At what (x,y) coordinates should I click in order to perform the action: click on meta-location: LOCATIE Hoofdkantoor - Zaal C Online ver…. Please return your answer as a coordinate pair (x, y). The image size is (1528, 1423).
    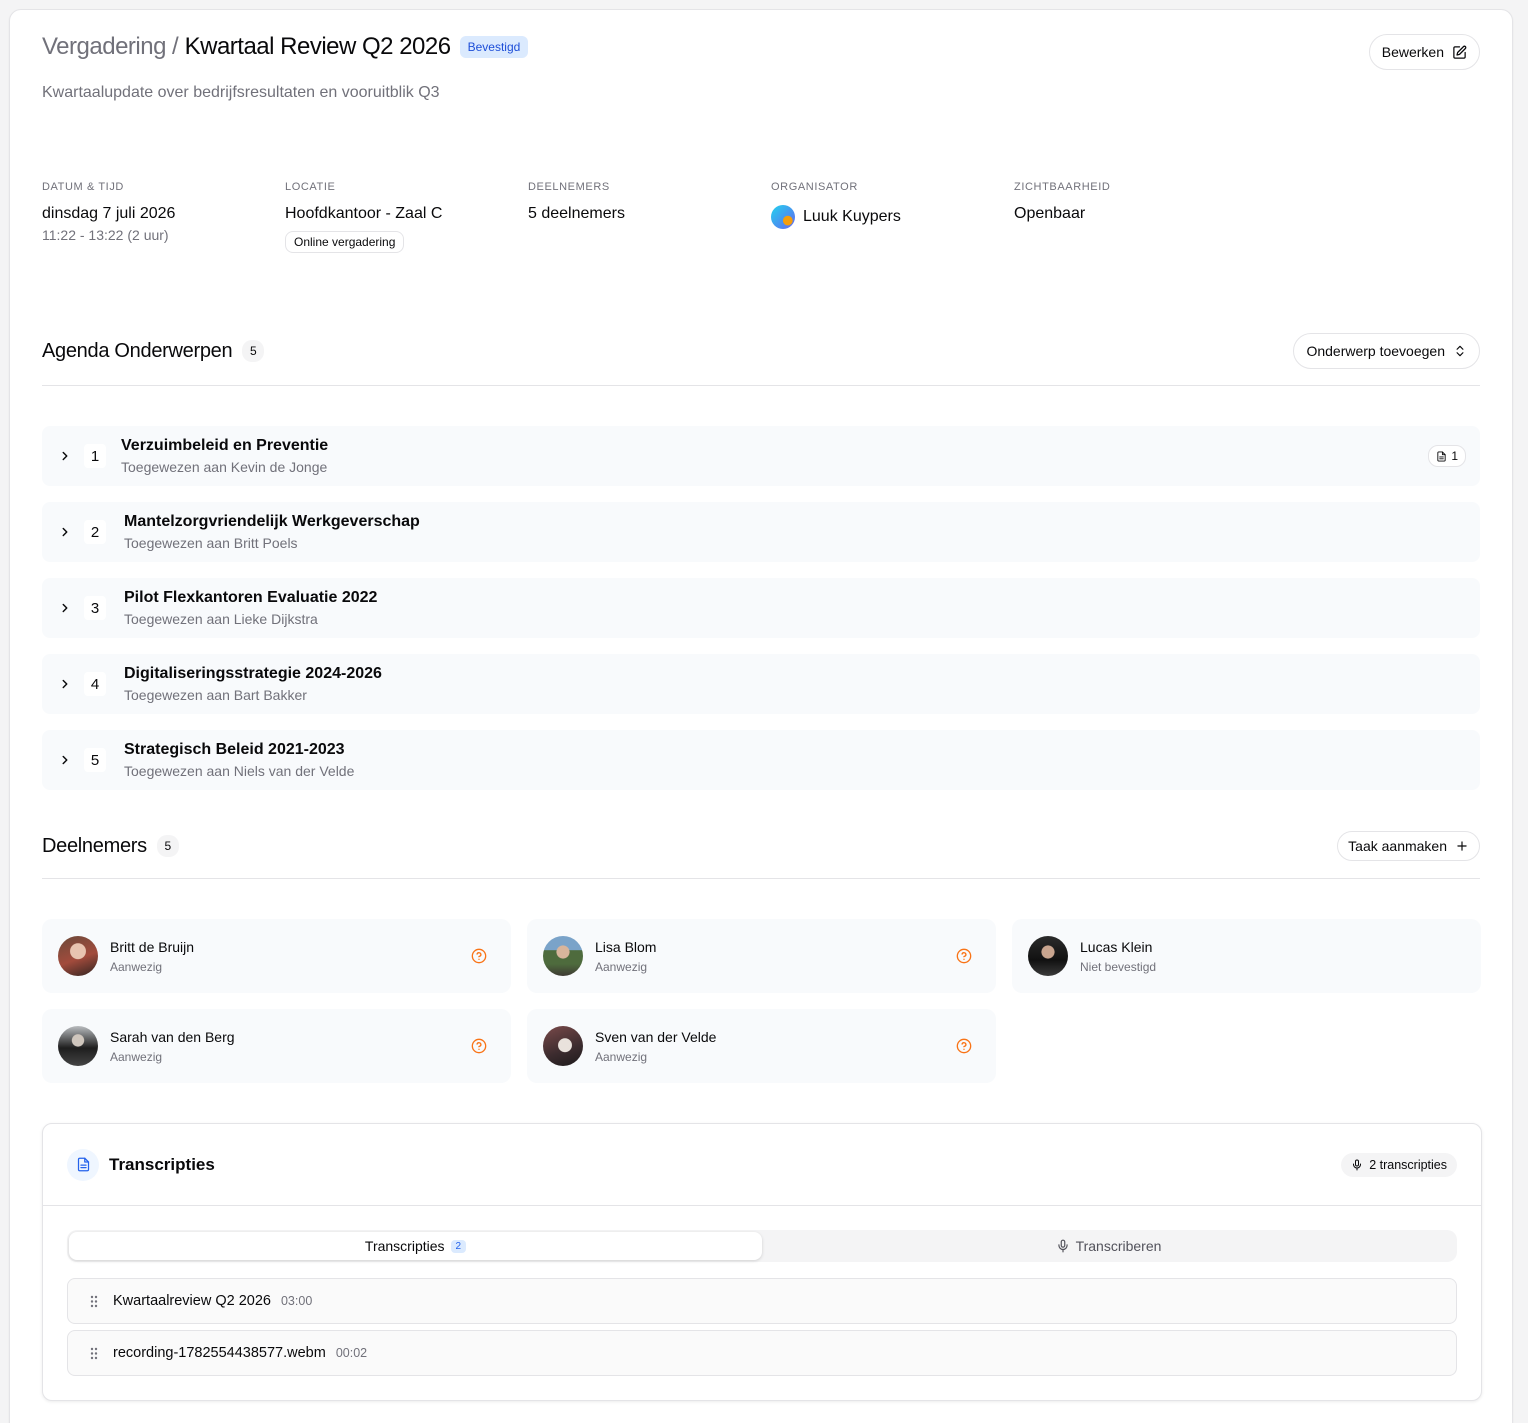
    Looking at the image, I should click on (406, 217).